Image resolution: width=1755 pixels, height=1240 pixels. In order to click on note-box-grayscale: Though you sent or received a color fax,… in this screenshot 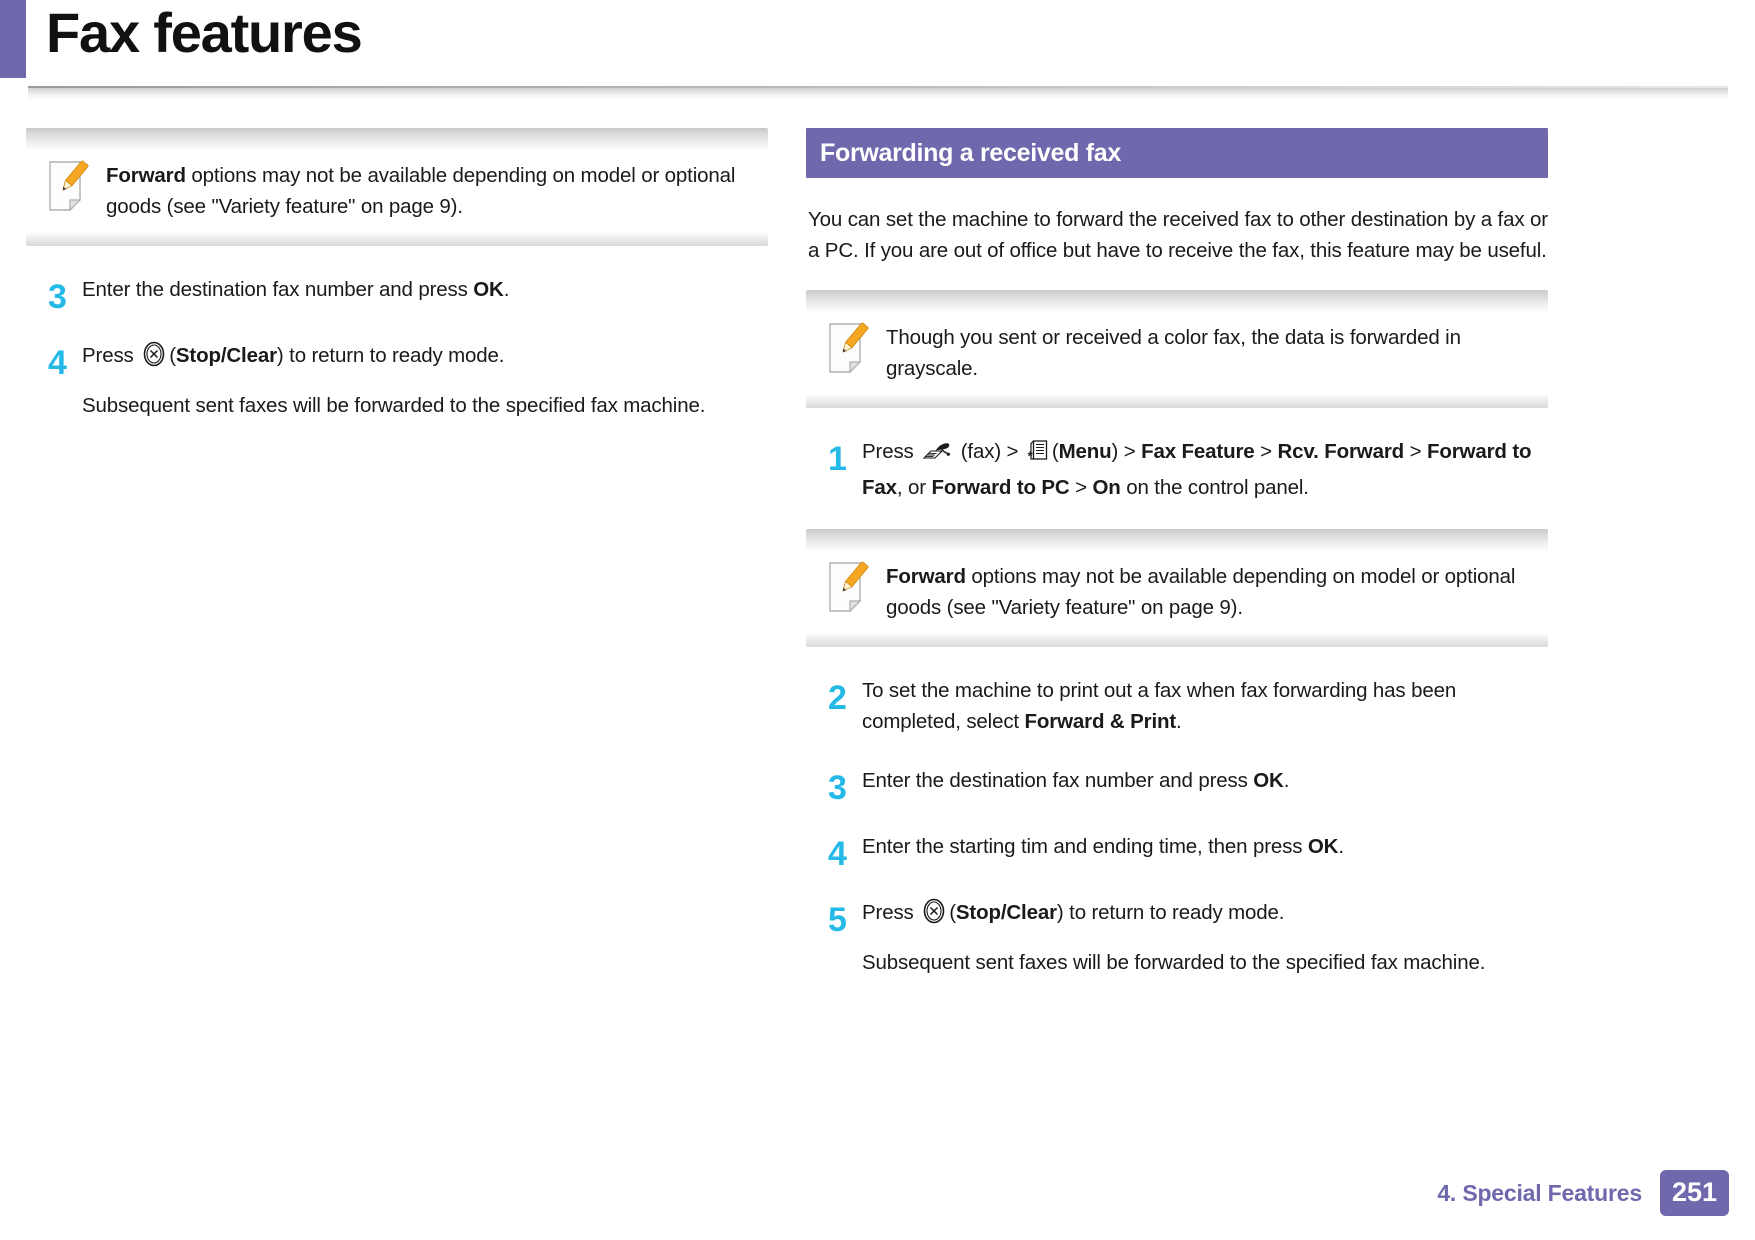, I will do `click(1177, 349)`.